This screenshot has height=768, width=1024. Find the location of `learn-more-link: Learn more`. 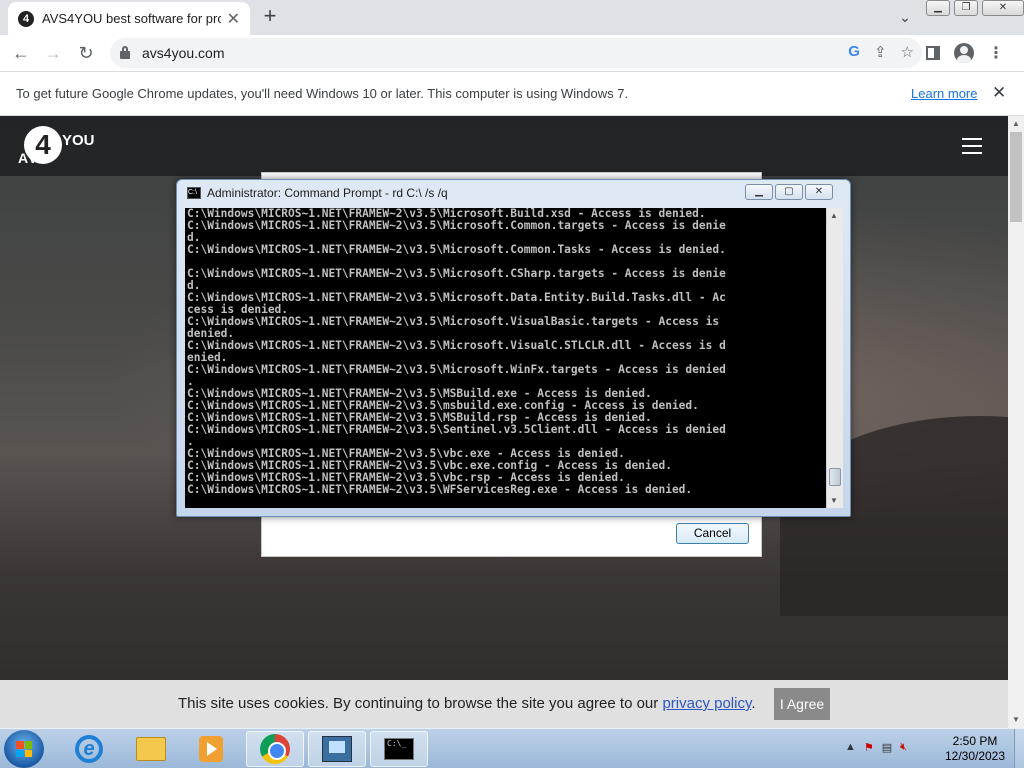

learn-more-link: Learn more is located at coordinates (944, 93).